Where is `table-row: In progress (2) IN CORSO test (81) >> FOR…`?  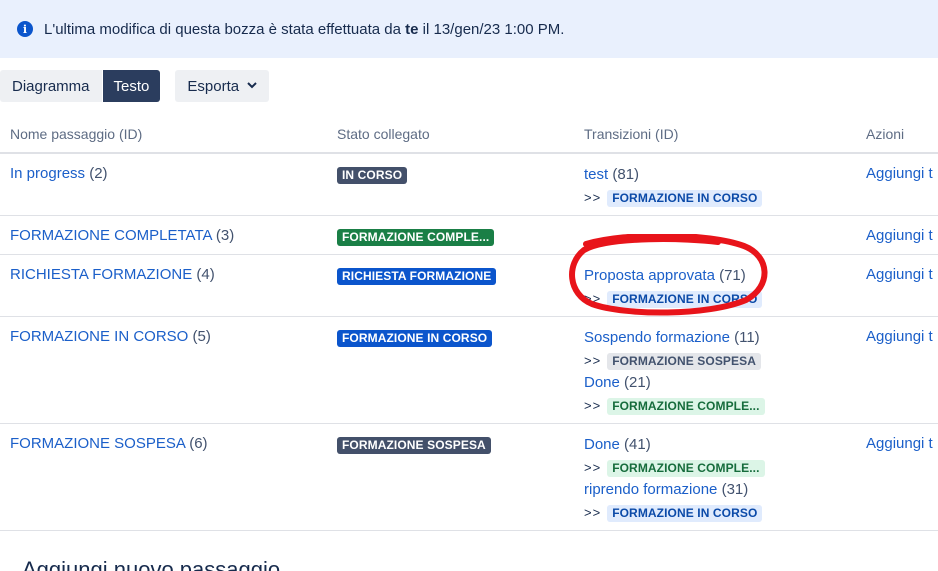 table-row: In progress (2) IN CORSO test (81) >> FOR… is located at coordinates (469, 185).